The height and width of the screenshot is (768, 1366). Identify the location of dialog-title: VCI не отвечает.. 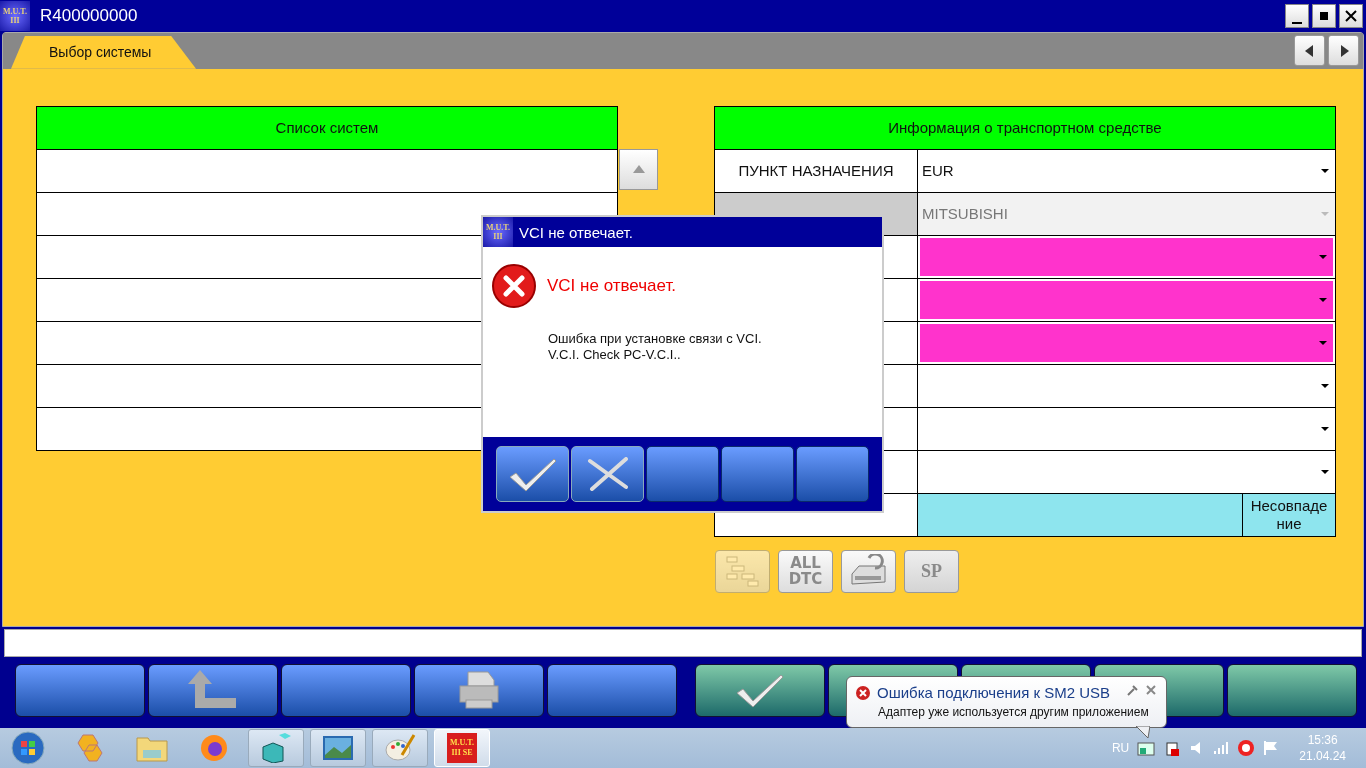
(576, 232).